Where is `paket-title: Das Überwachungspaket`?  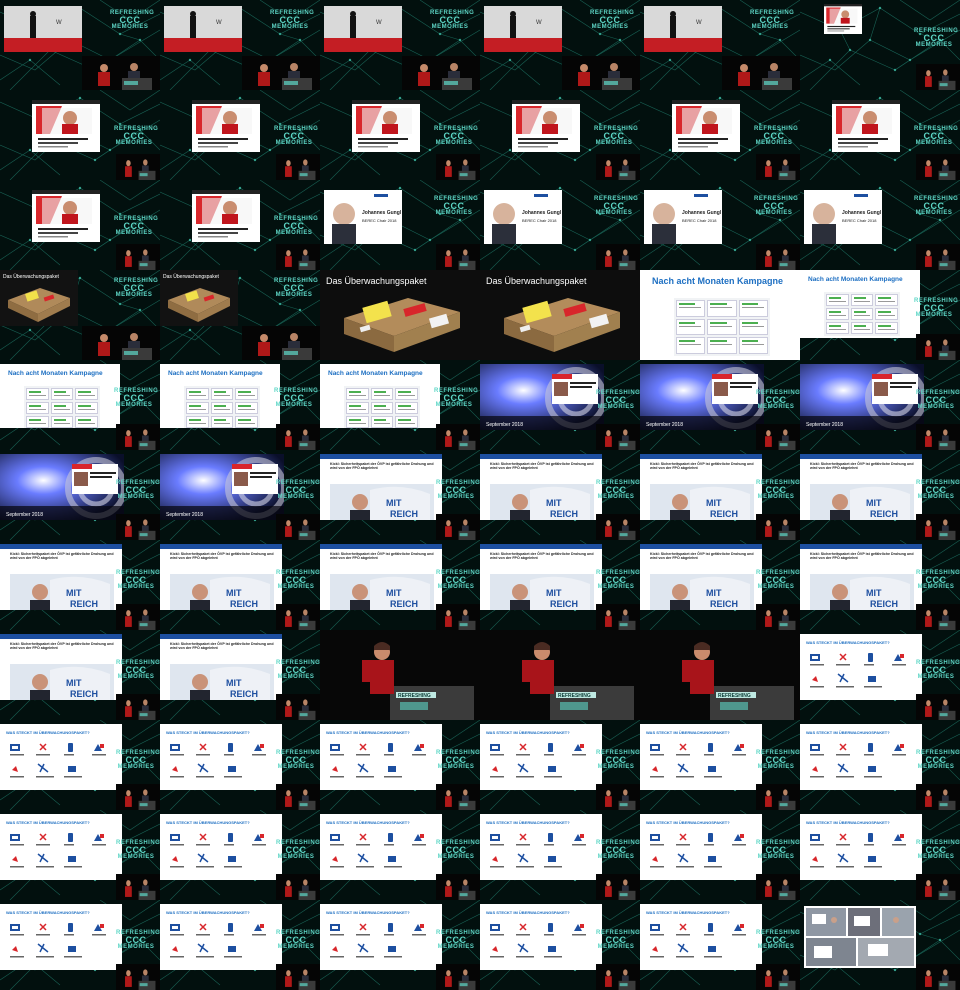
paket-title: Das Überwachungspaket is located at coordinates (376, 281).